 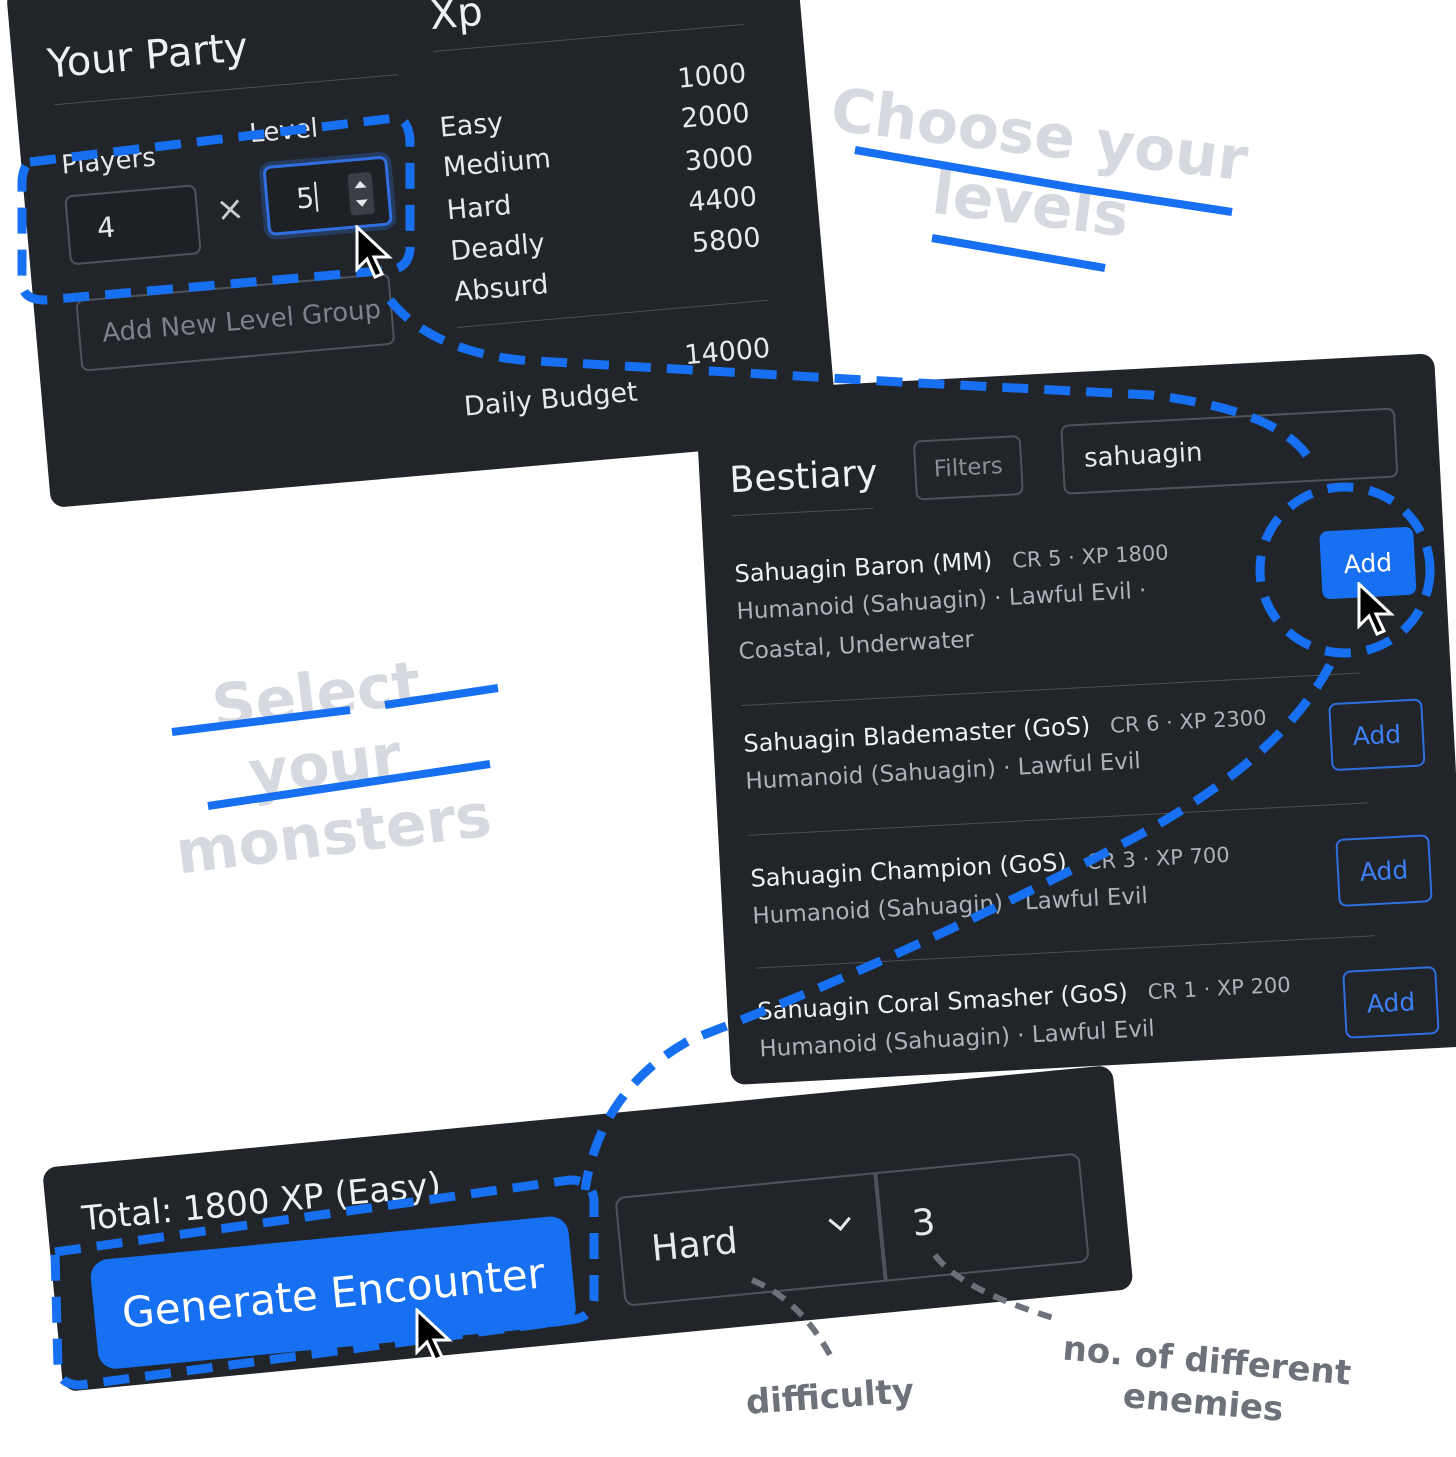 What do you see at coordinates (550, 399) in the screenshot?
I see `daily-budget-label: Daily Budget` at bounding box center [550, 399].